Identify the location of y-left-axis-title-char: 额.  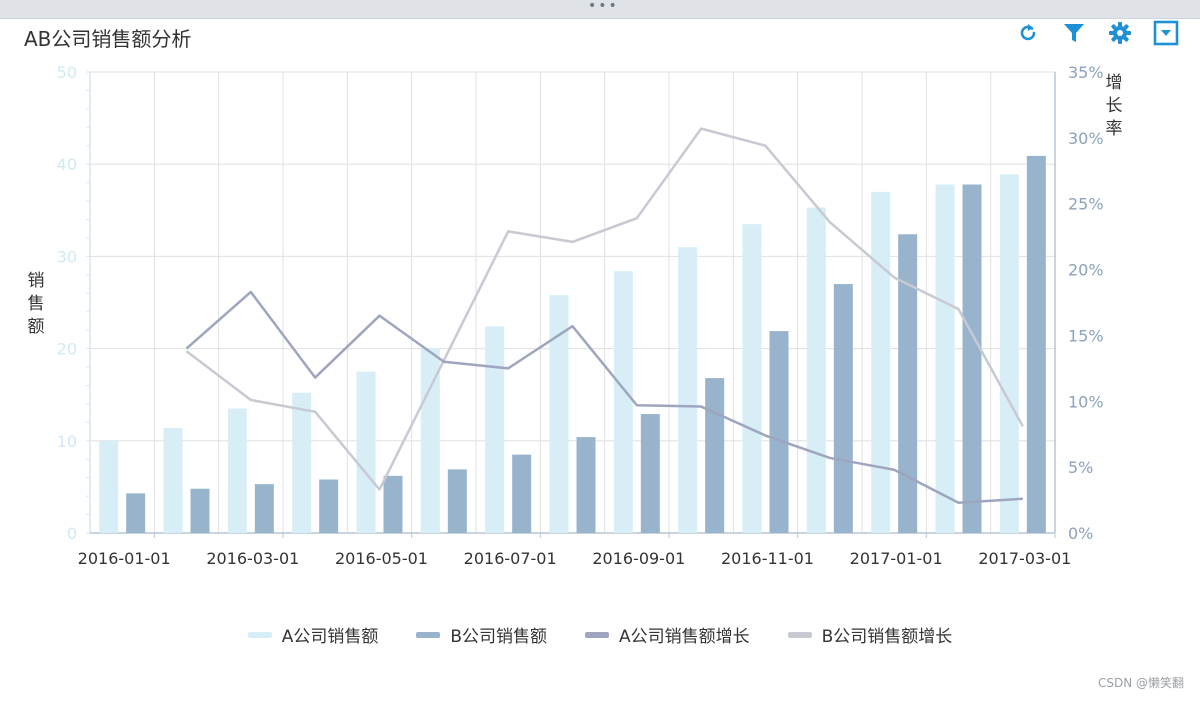
(36, 327).